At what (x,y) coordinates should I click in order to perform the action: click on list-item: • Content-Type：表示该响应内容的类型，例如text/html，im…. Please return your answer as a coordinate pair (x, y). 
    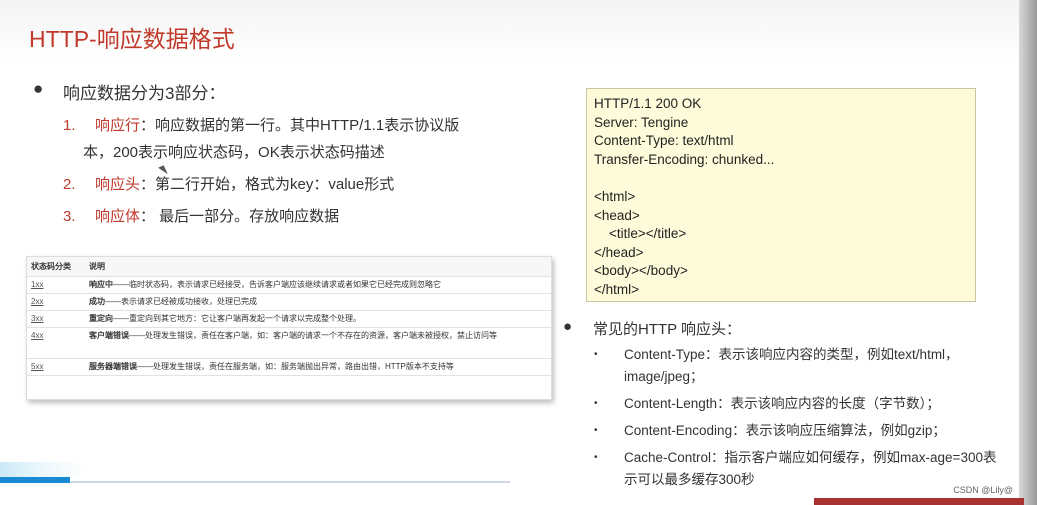
    Looking at the image, I should click on (799, 366).